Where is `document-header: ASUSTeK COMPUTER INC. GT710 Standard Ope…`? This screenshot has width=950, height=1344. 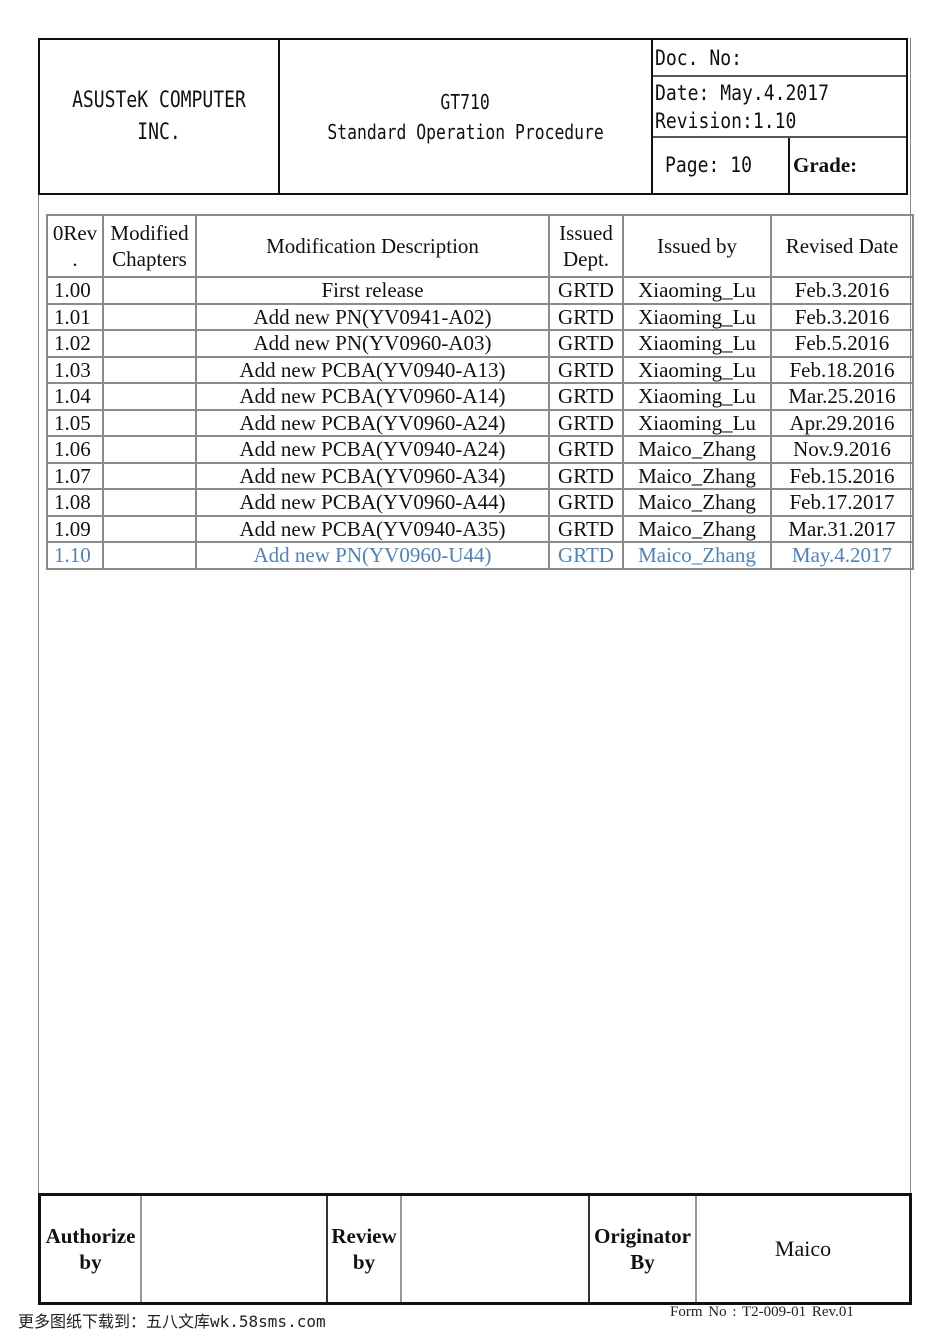 document-header: ASUSTeK COMPUTER INC. GT710 Standard Ope… is located at coordinates (473, 116).